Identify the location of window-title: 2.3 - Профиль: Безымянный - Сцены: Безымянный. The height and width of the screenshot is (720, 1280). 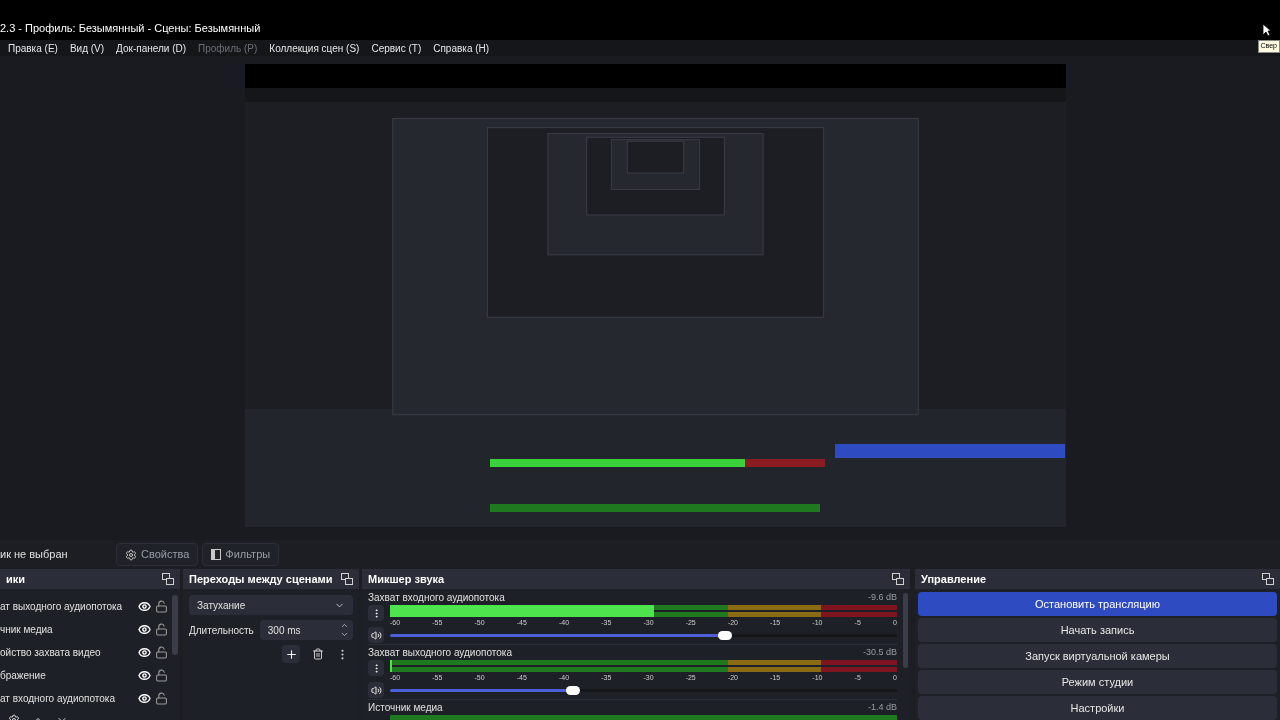
(130, 28).